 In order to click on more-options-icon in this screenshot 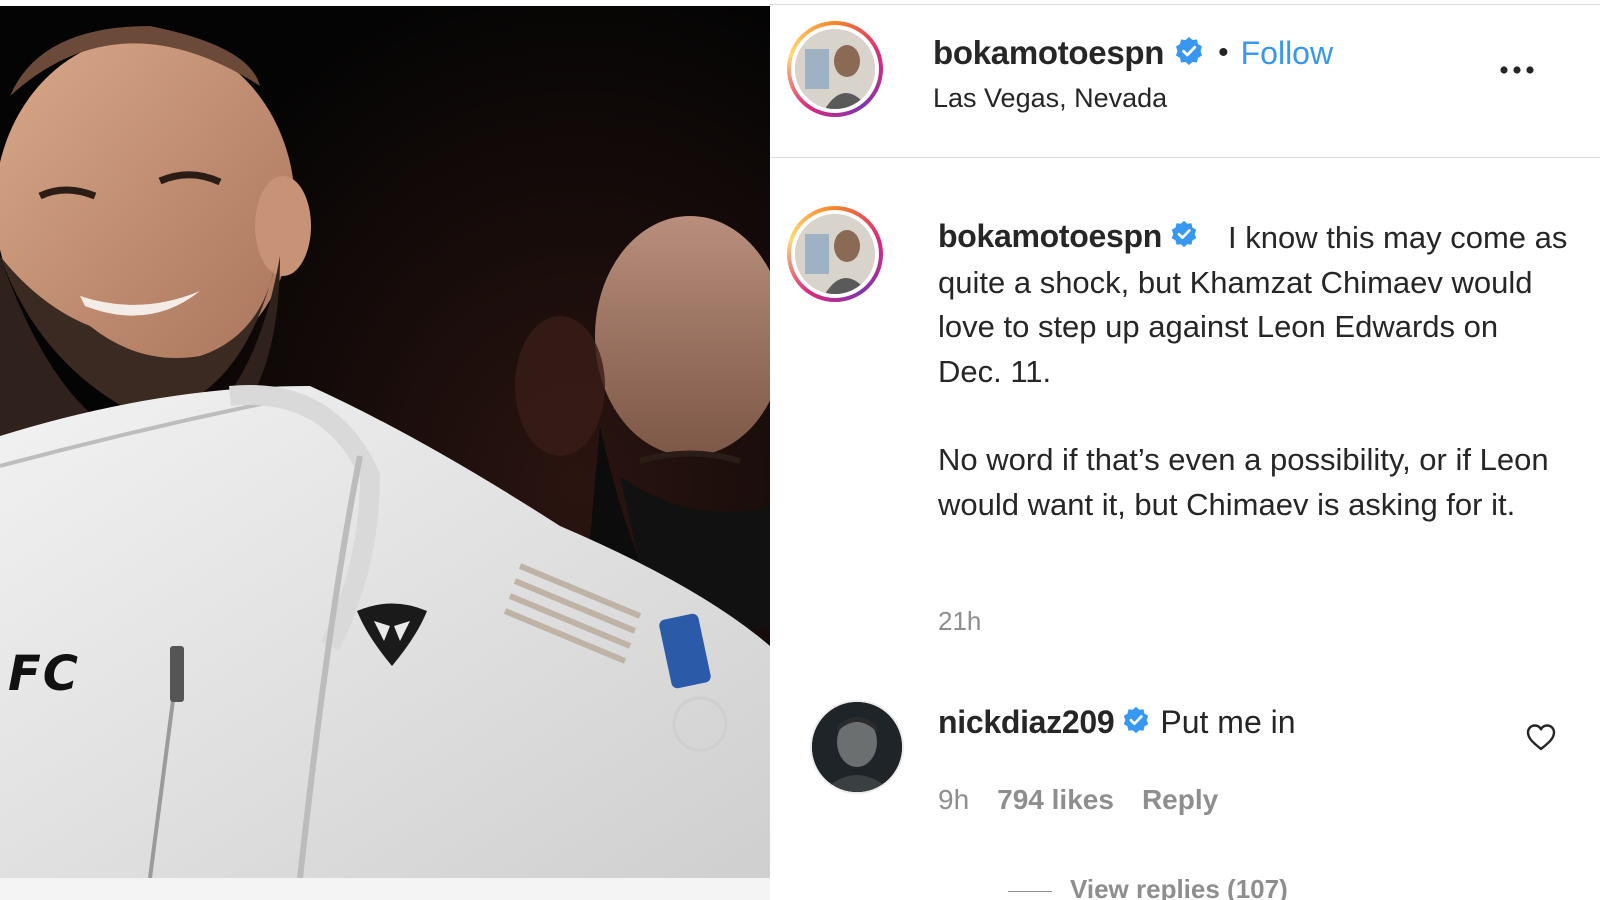, I will do `click(1517, 70)`.